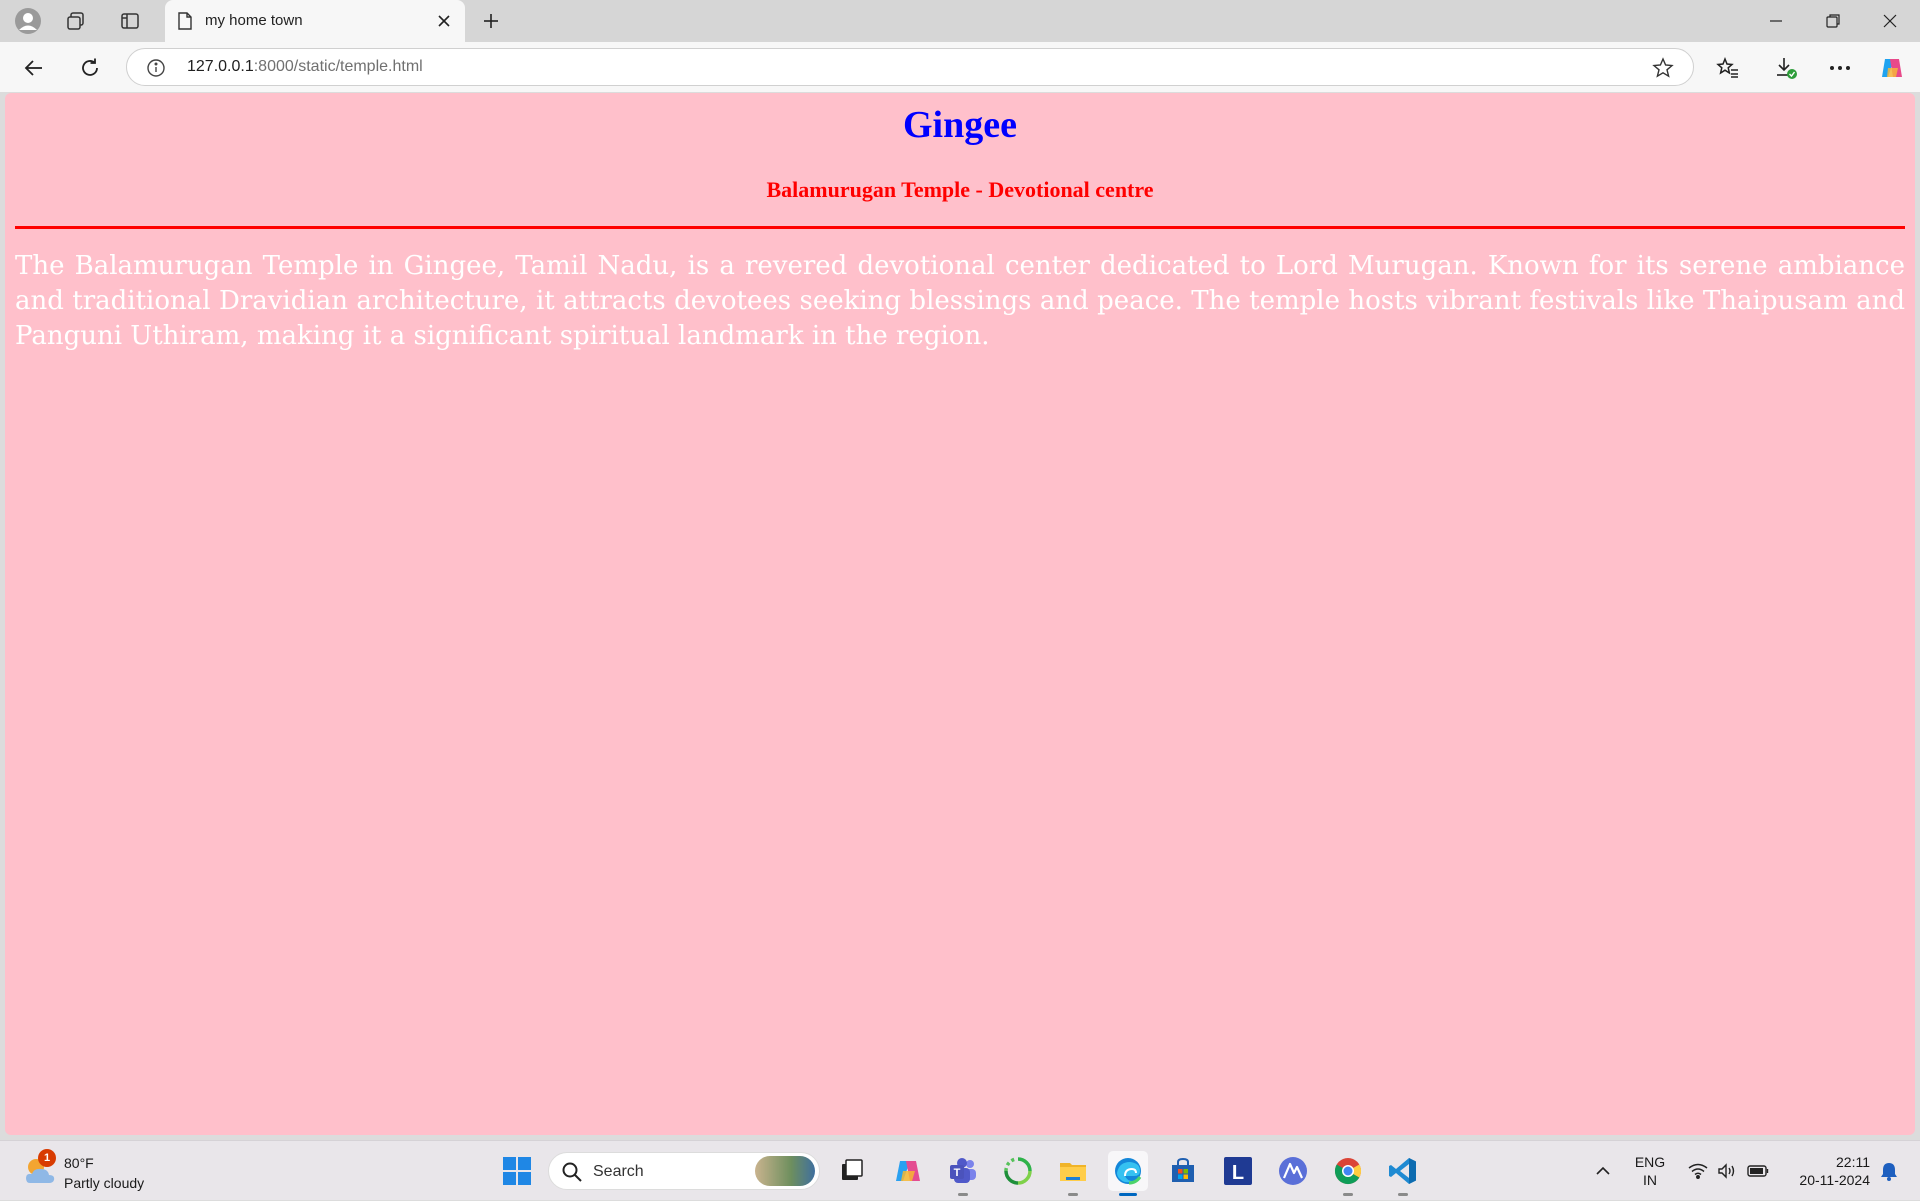  I want to click on battery-icon, so click(1758, 1171).